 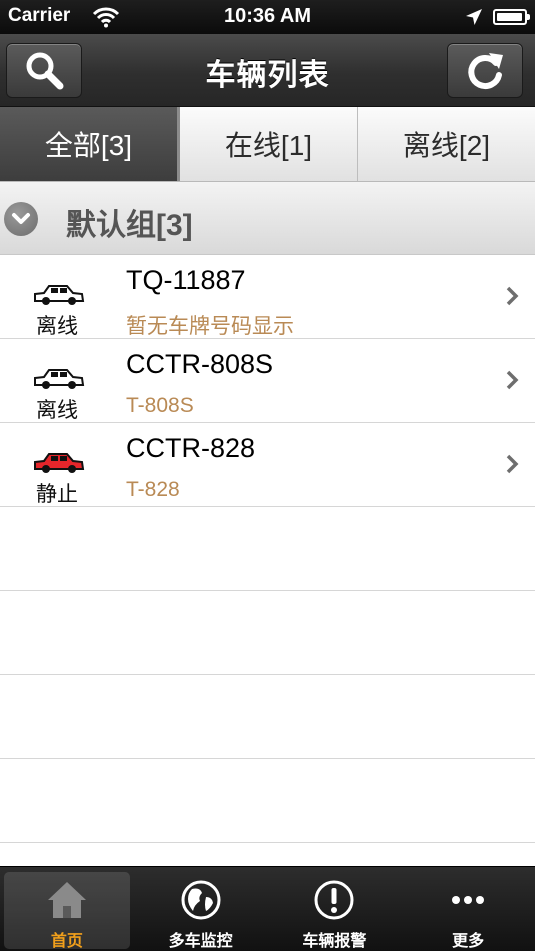 What do you see at coordinates (468, 909) in the screenshot?
I see `tabbar-item-more: 更多` at bounding box center [468, 909].